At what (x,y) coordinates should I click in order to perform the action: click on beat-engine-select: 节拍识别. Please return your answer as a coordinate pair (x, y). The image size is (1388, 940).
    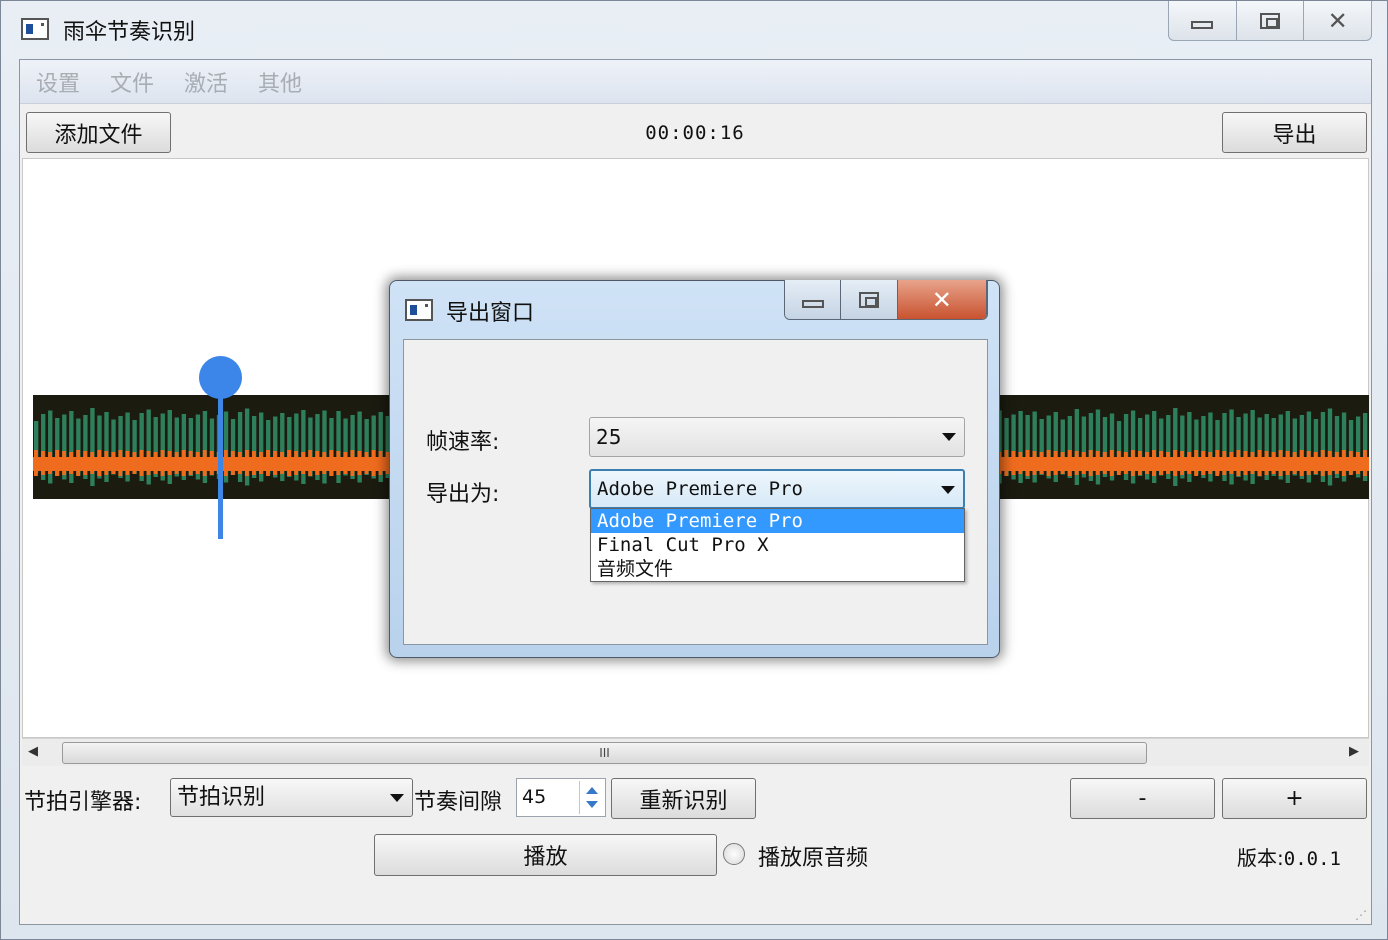
    Looking at the image, I should click on (291, 797).